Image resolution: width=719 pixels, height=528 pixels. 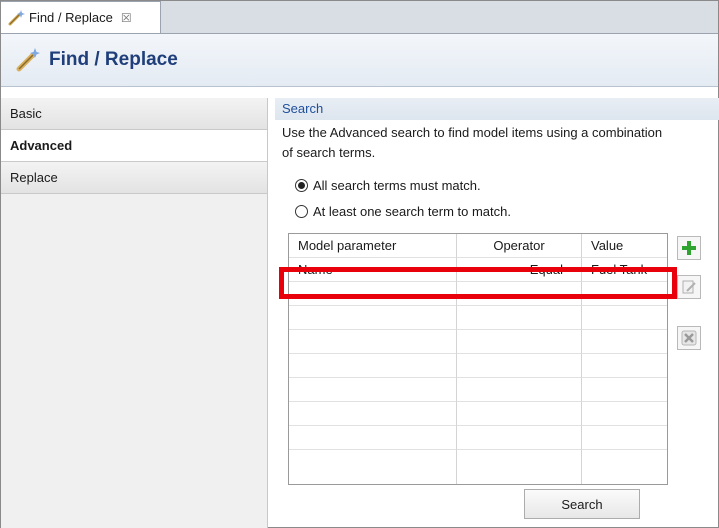 I want to click on edit-icon, so click(x=689, y=287).